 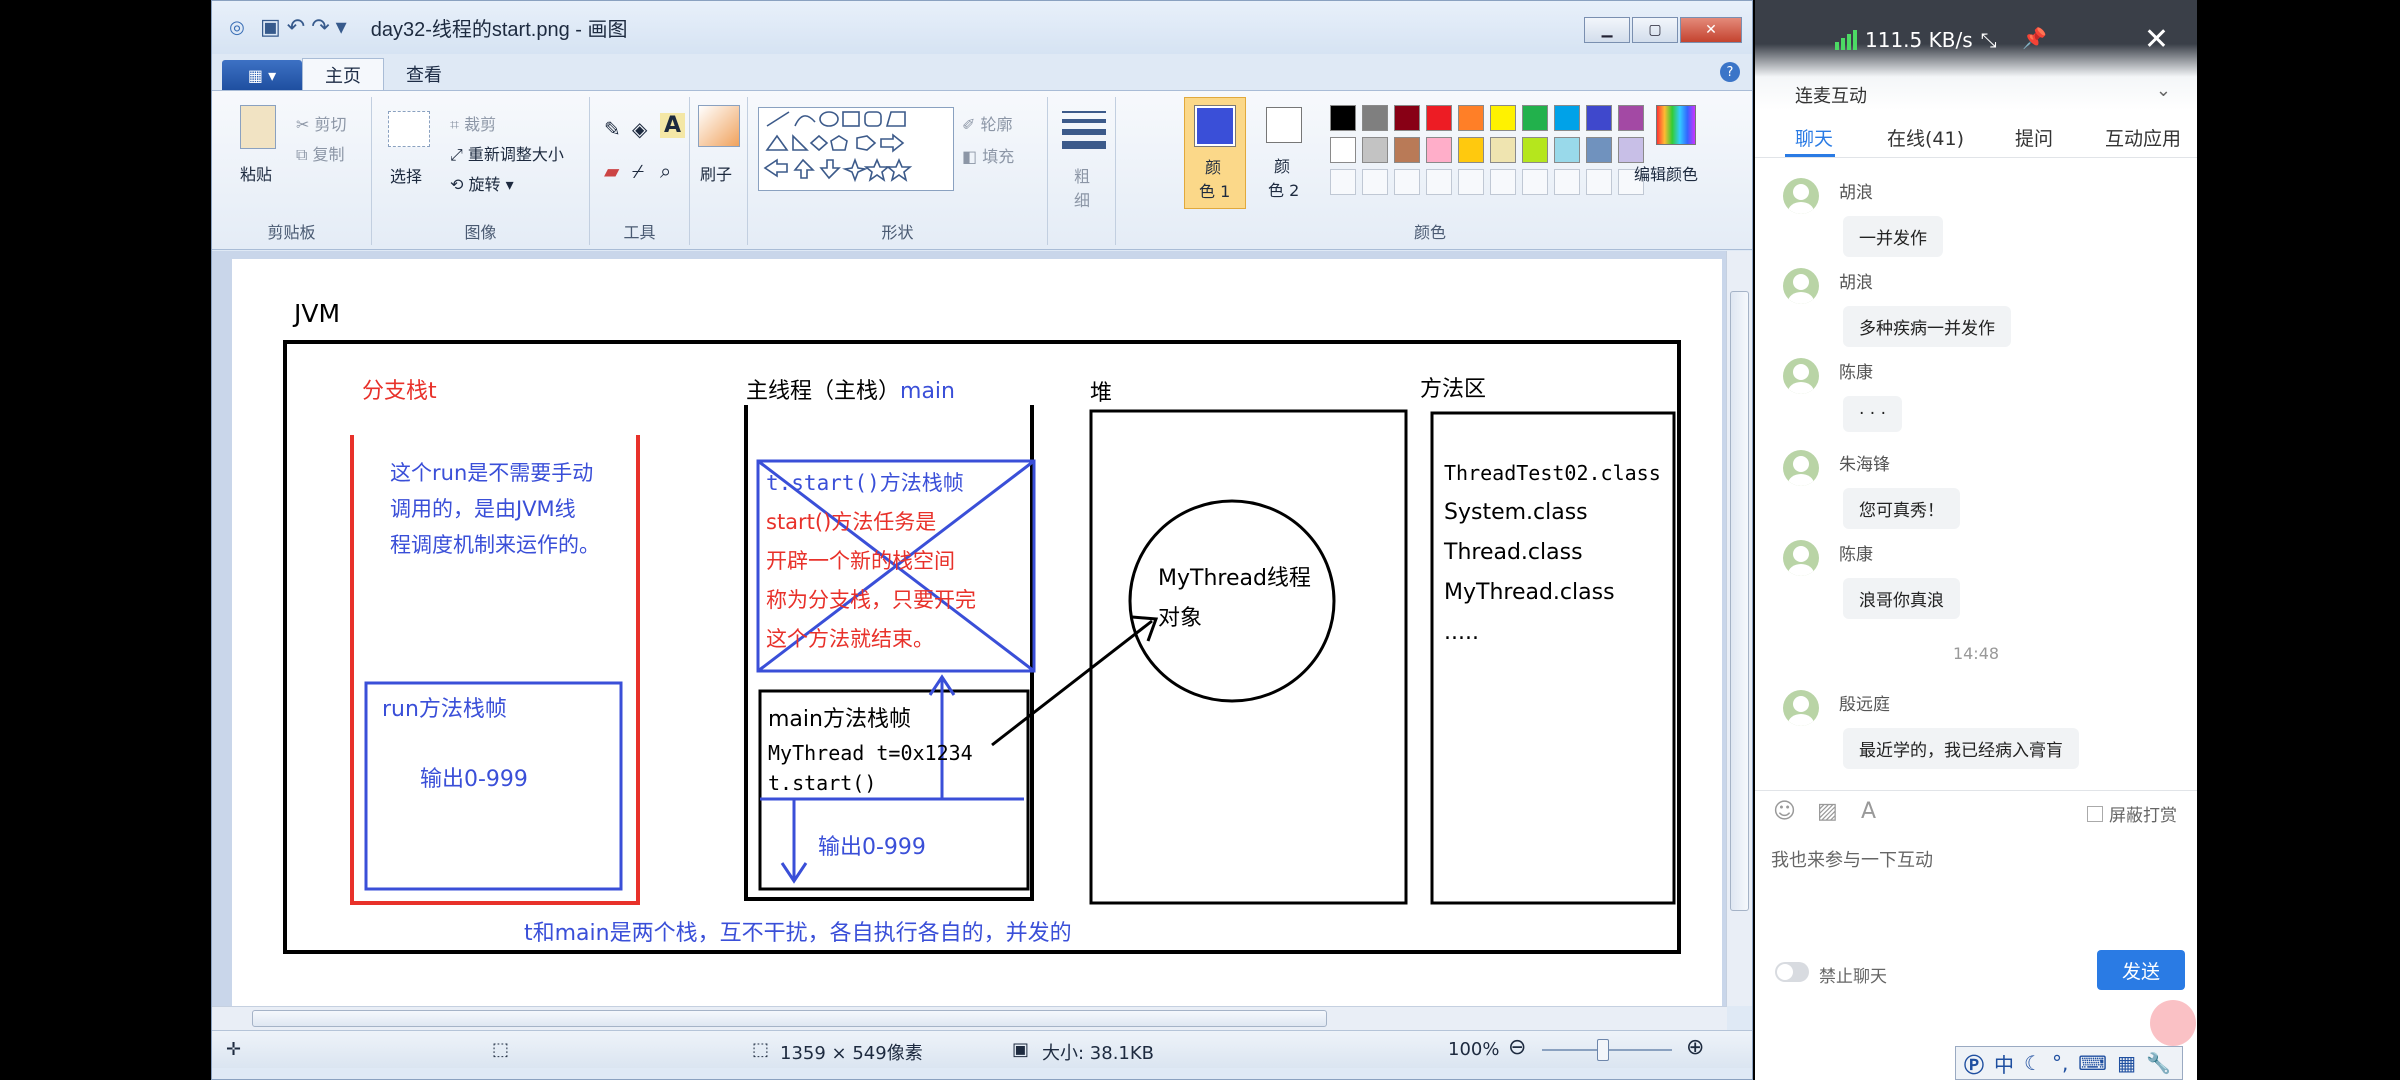 I want to click on tab-online: 在线(41), so click(x=1925, y=137).